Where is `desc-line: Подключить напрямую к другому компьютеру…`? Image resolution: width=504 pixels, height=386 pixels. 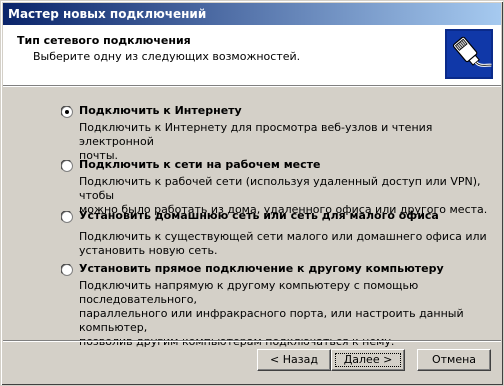
desc-line: Подключить напрямую к другому компьютеру… is located at coordinates (249, 292).